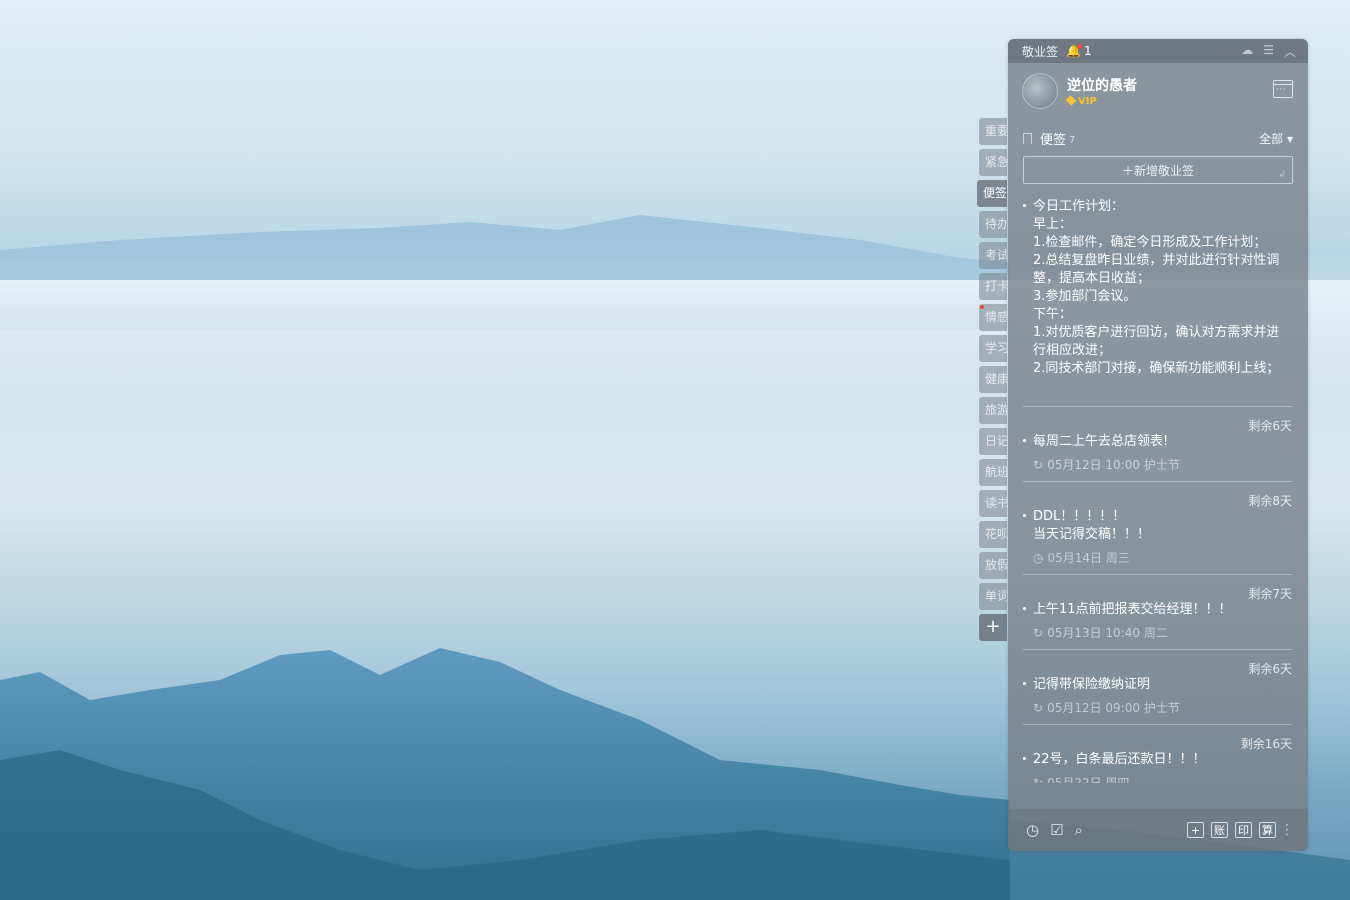  Describe the element at coordinates (1056, 830) in the screenshot. I see `calendar-check-icon: ☑` at that location.